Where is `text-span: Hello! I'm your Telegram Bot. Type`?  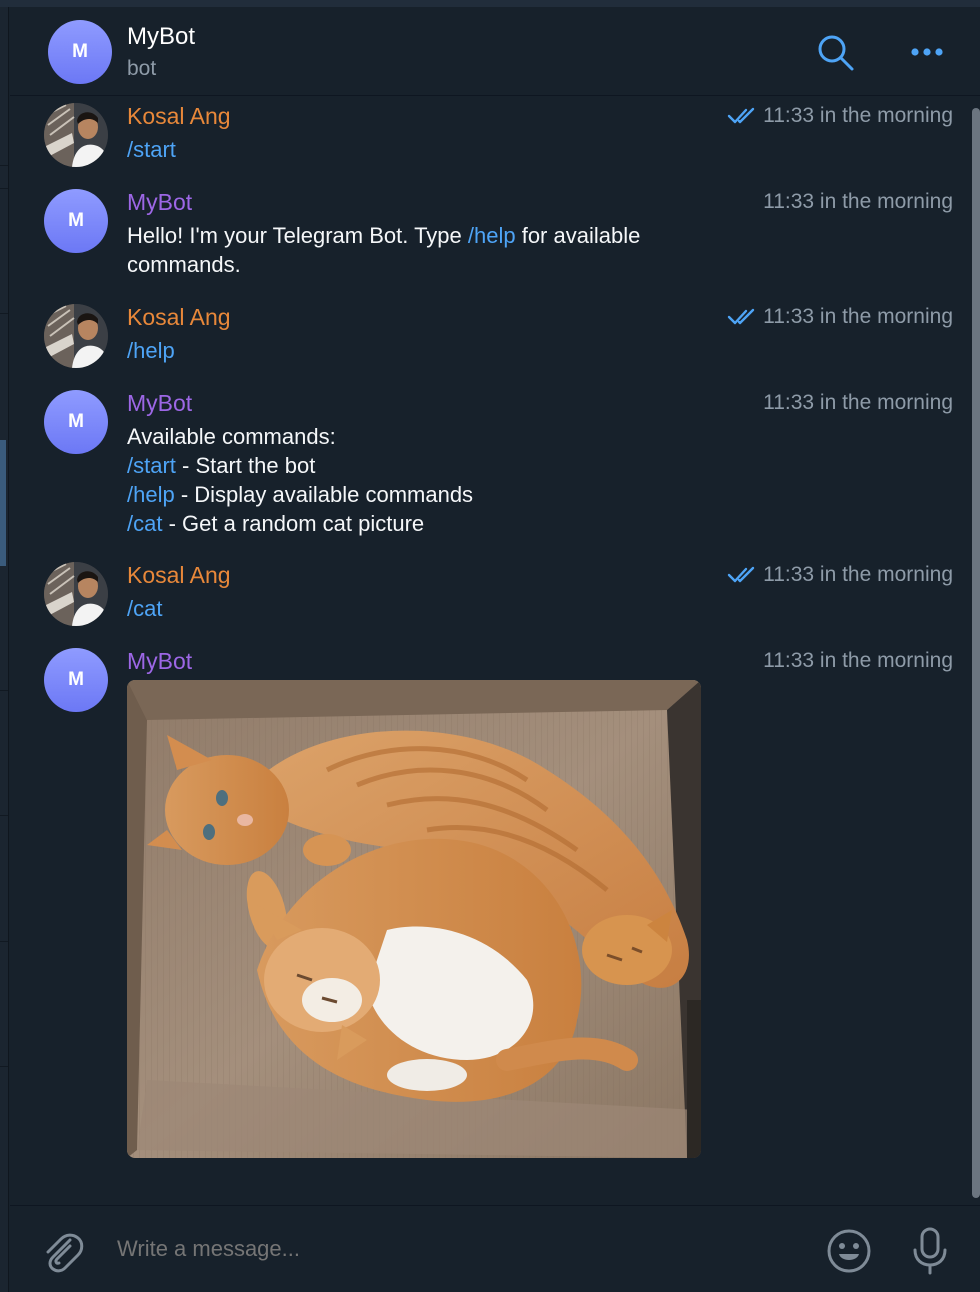 text-span: Hello! I'm your Telegram Bot. Type is located at coordinates (297, 235).